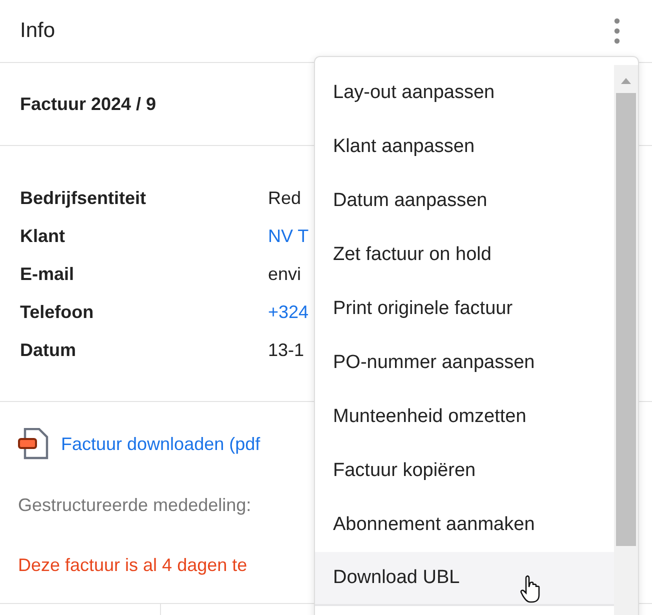 The image size is (652, 615). Describe the element at coordinates (285, 274) in the screenshot. I see `field-value: envi` at that location.